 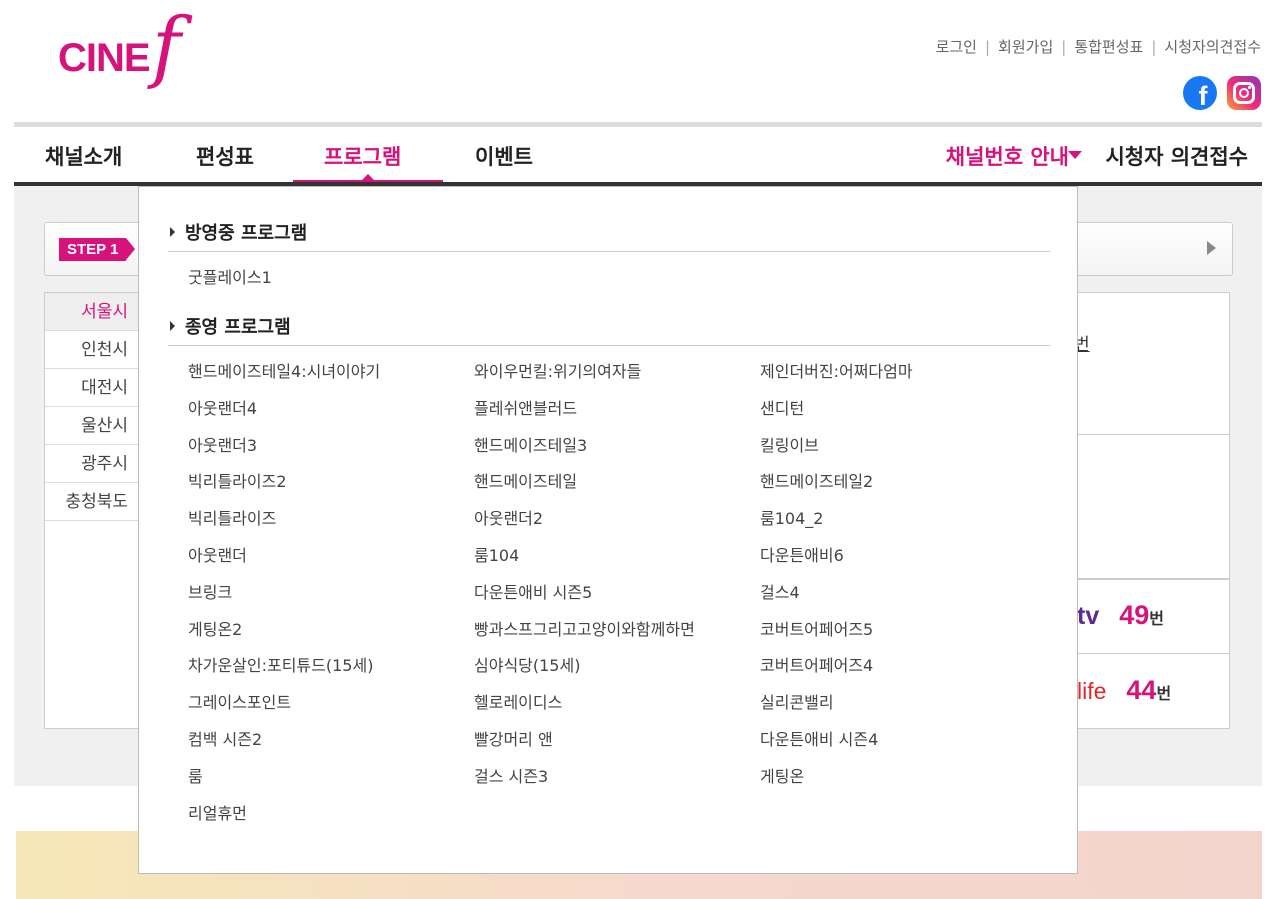 I want to click on program-link: 핸드메이즈테일3, so click(x=530, y=444).